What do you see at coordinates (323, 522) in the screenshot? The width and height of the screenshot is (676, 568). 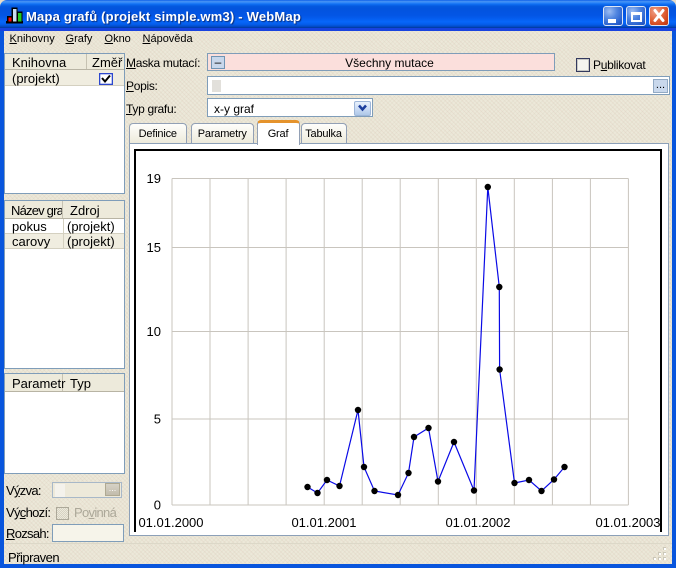 I see `svg-text: 01.01.2001` at bounding box center [323, 522].